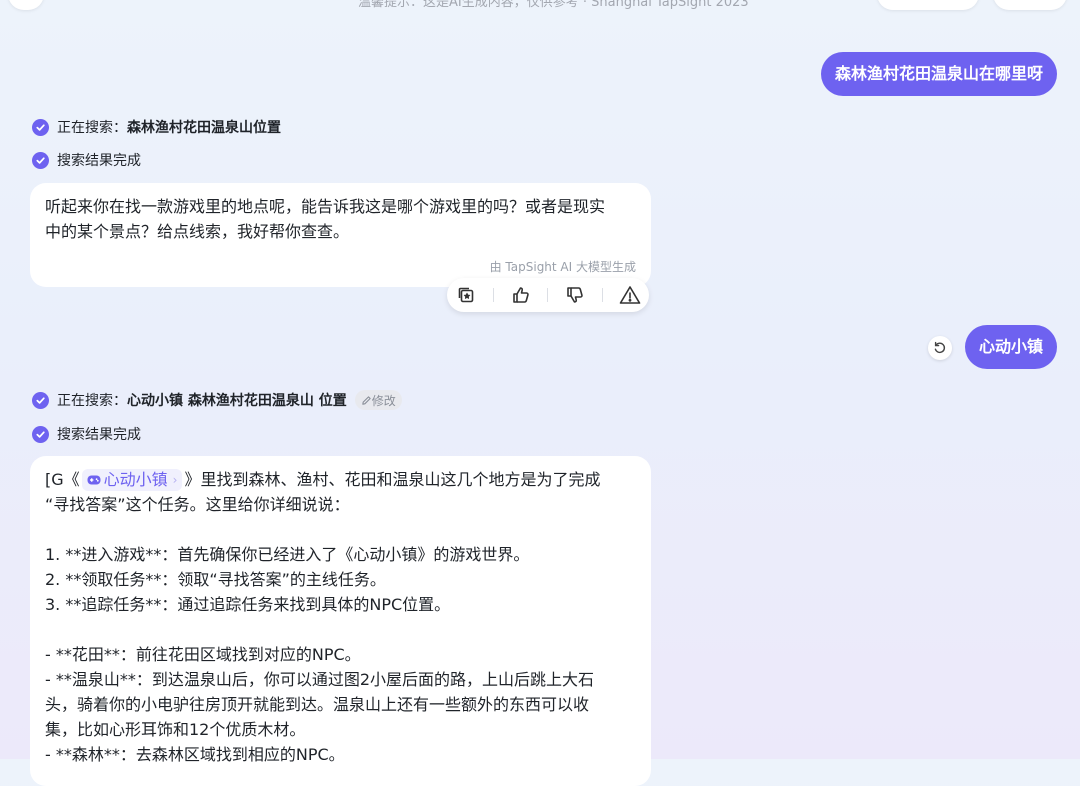  I want to click on game-link-chip: 心动小镇 ›, so click(132, 480).